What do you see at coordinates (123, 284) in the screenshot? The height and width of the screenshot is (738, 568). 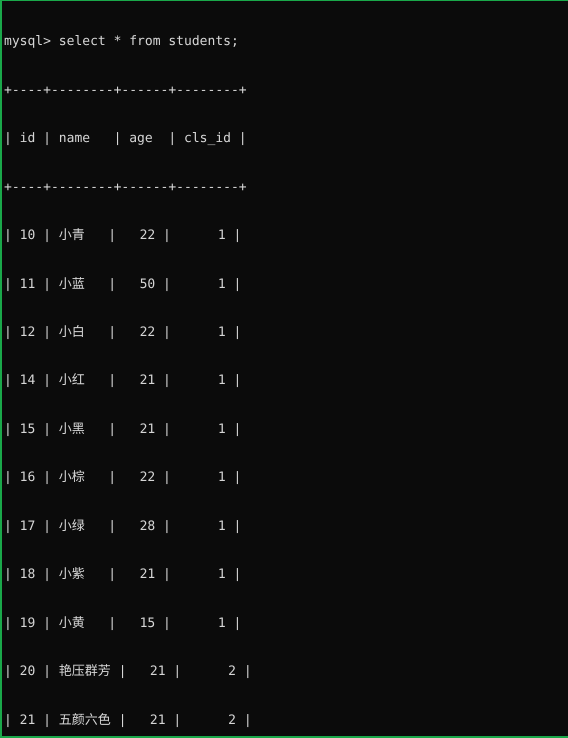 I see `table-row: | 11 | 小蓝 | 50 | 1 |` at bounding box center [123, 284].